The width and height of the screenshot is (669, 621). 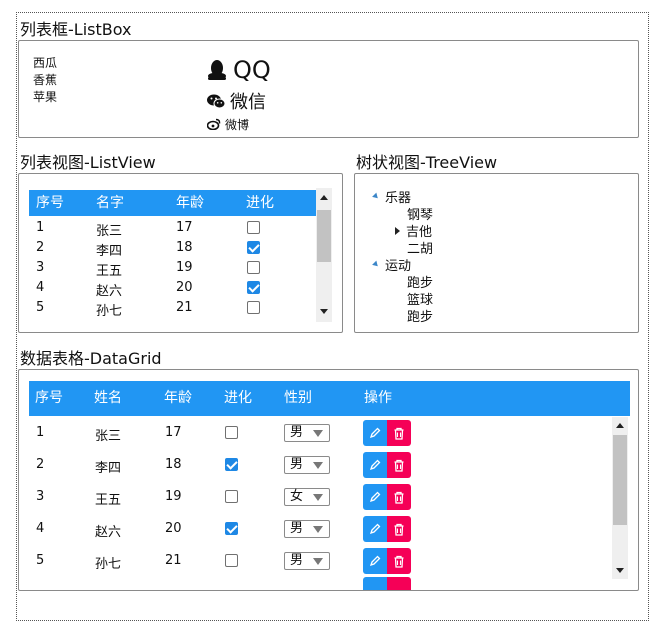 What do you see at coordinates (328, 89) in the screenshot?
I see `listbox: 西瓜 香蕉 苹果 QQ 微信 微博` at bounding box center [328, 89].